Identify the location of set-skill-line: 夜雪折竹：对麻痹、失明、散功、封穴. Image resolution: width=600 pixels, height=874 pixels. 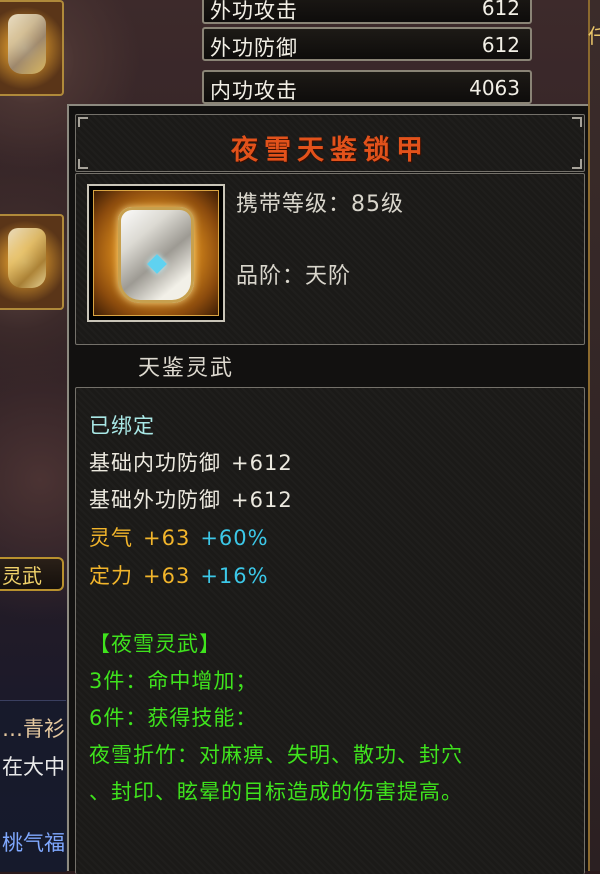
(276, 755).